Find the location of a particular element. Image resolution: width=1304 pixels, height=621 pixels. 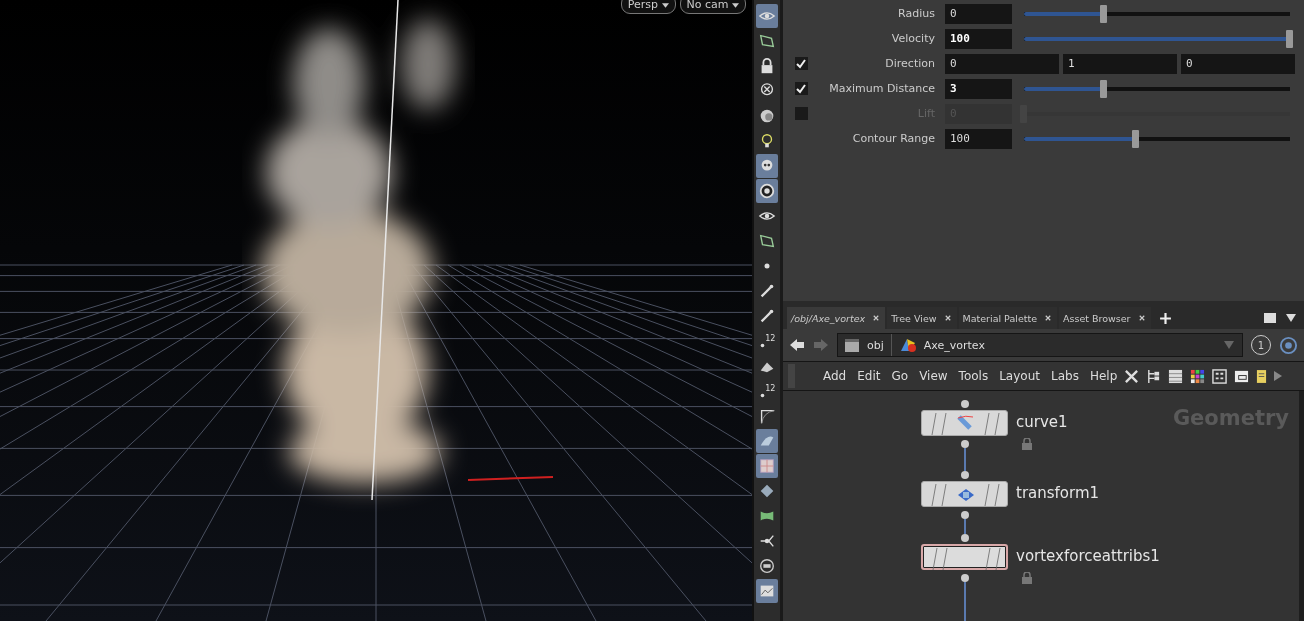

more-arrow-icon is located at coordinates (1278, 376).